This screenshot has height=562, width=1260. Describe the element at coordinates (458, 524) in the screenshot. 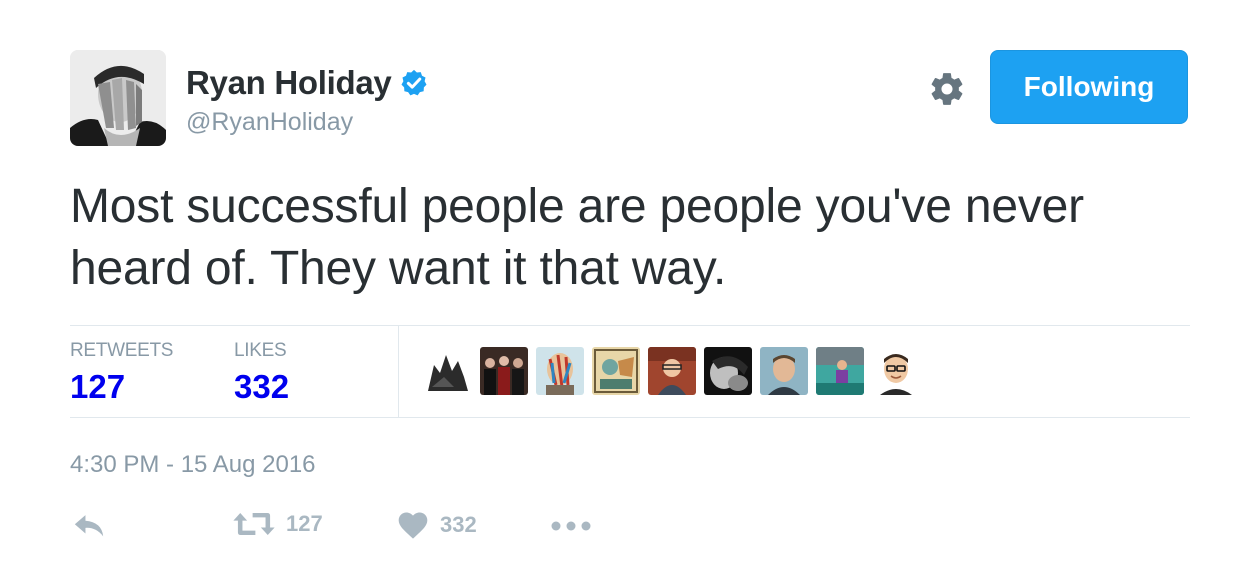

I see `like-action-count: 332` at that location.